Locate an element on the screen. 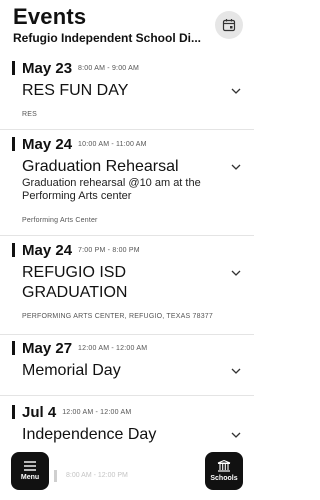 The width and height of the screenshot is (320, 500). event-title: Graduation Rehearsal is located at coordinates (100, 166).